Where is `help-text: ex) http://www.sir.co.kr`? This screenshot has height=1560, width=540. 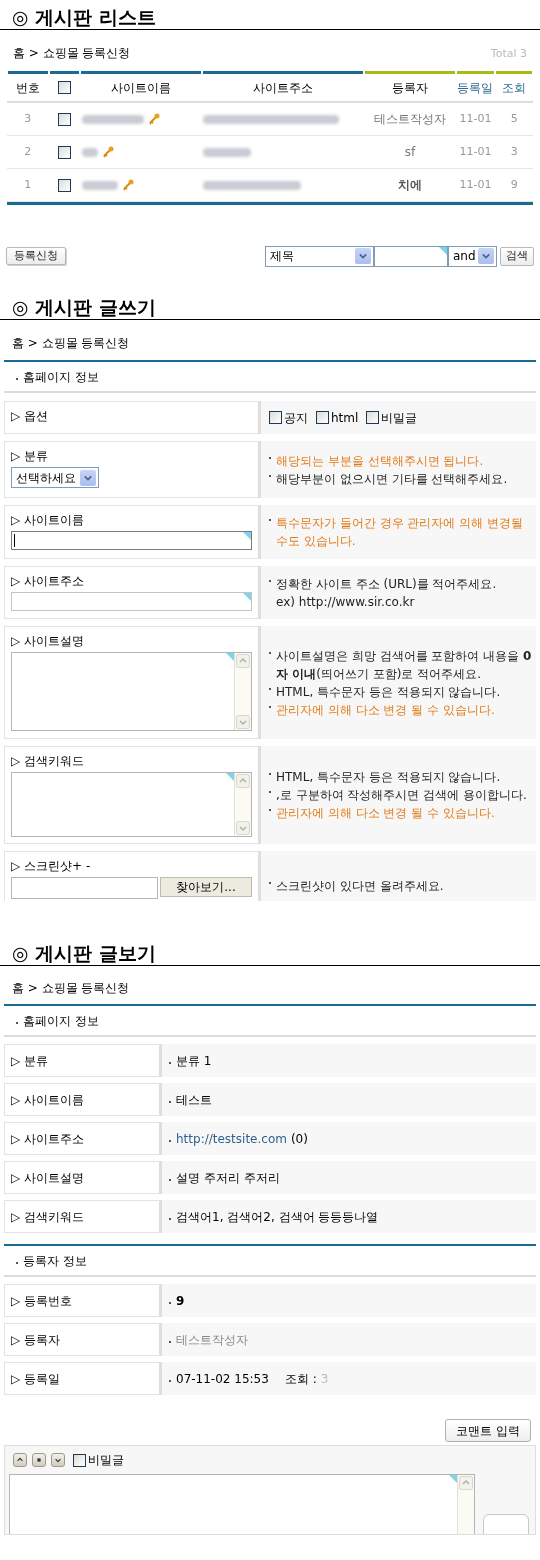 help-text: ex) http://www.sir.co.kr is located at coordinates (345, 602).